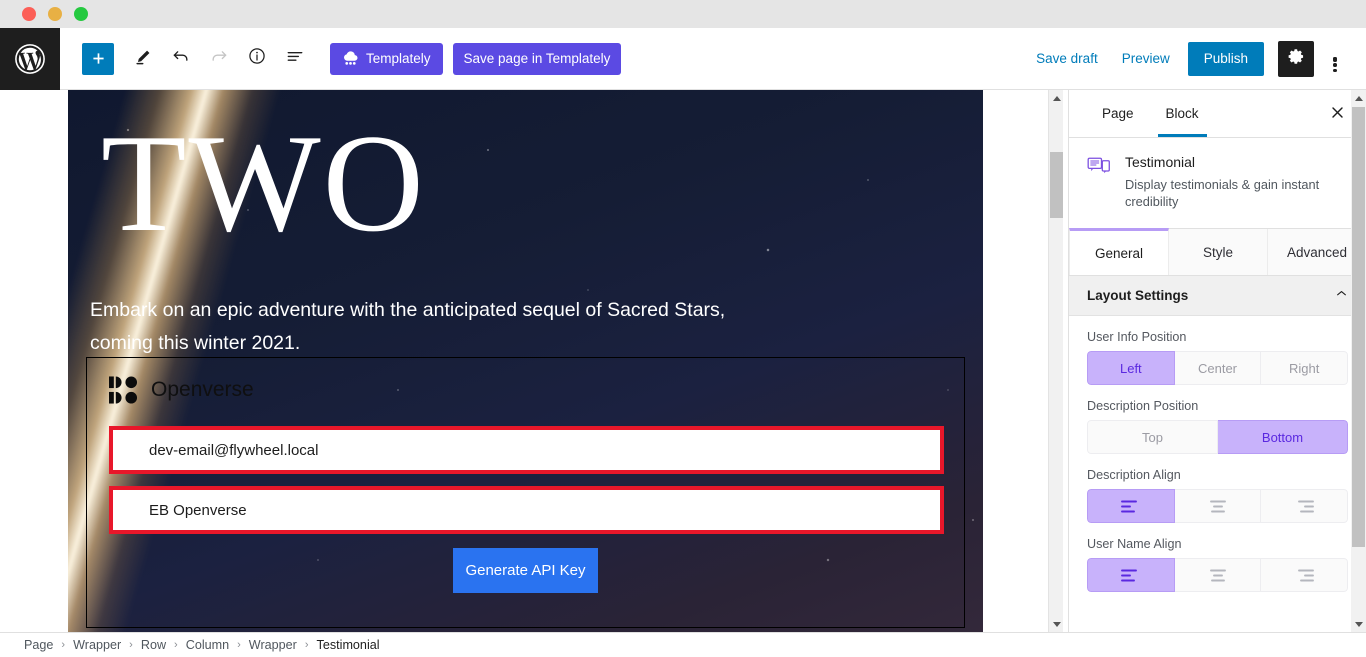 This screenshot has height=657, width=1366. Describe the element at coordinates (1341, 296) in the screenshot. I see `chevron-up-icon` at that location.